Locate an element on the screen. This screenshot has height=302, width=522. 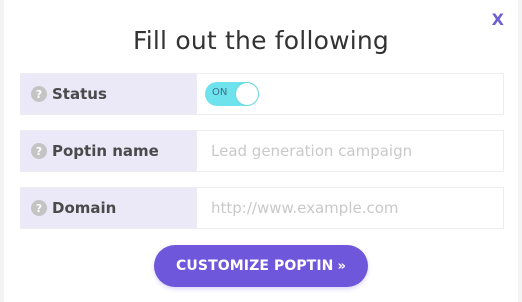
customize-poptin-label: CUSTOMIZE POPTIN is located at coordinates (255, 266).